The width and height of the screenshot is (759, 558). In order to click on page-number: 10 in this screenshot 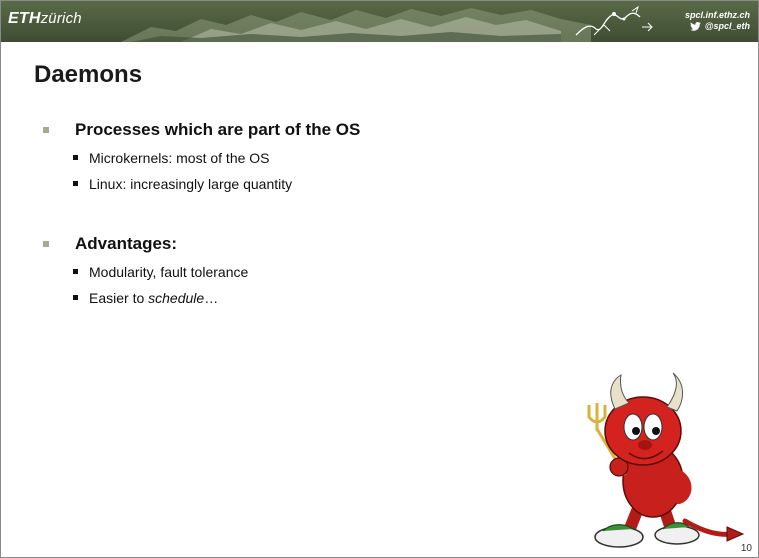, I will do `click(746, 548)`.